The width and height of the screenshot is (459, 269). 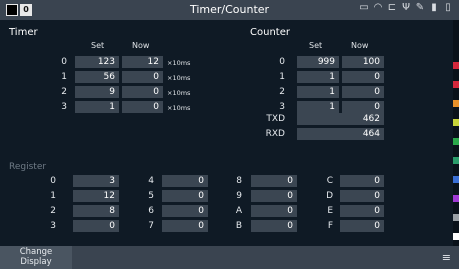 What do you see at coordinates (282, 92) in the screenshot?
I see `counter-index-label: 2` at bounding box center [282, 92].